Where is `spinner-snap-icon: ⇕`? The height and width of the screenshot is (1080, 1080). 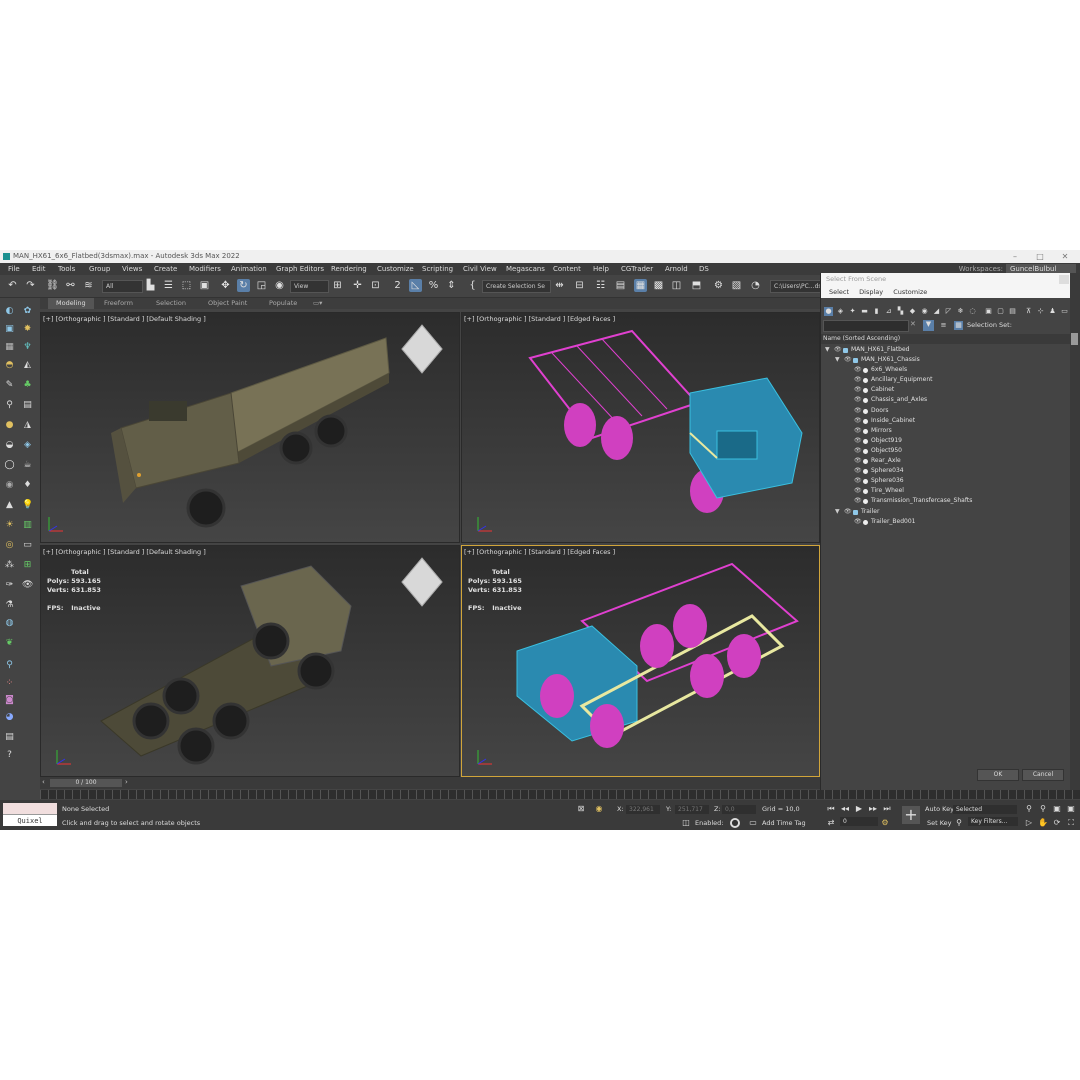 spinner-snap-icon: ⇕ is located at coordinates (451, 285).